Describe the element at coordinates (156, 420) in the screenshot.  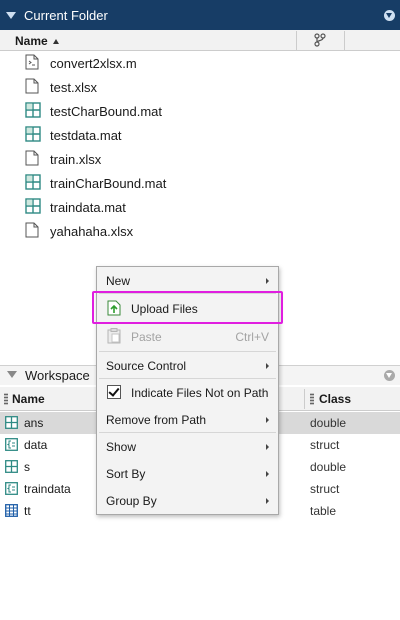
I see `menu-item-label: Remove from Path` at that location.